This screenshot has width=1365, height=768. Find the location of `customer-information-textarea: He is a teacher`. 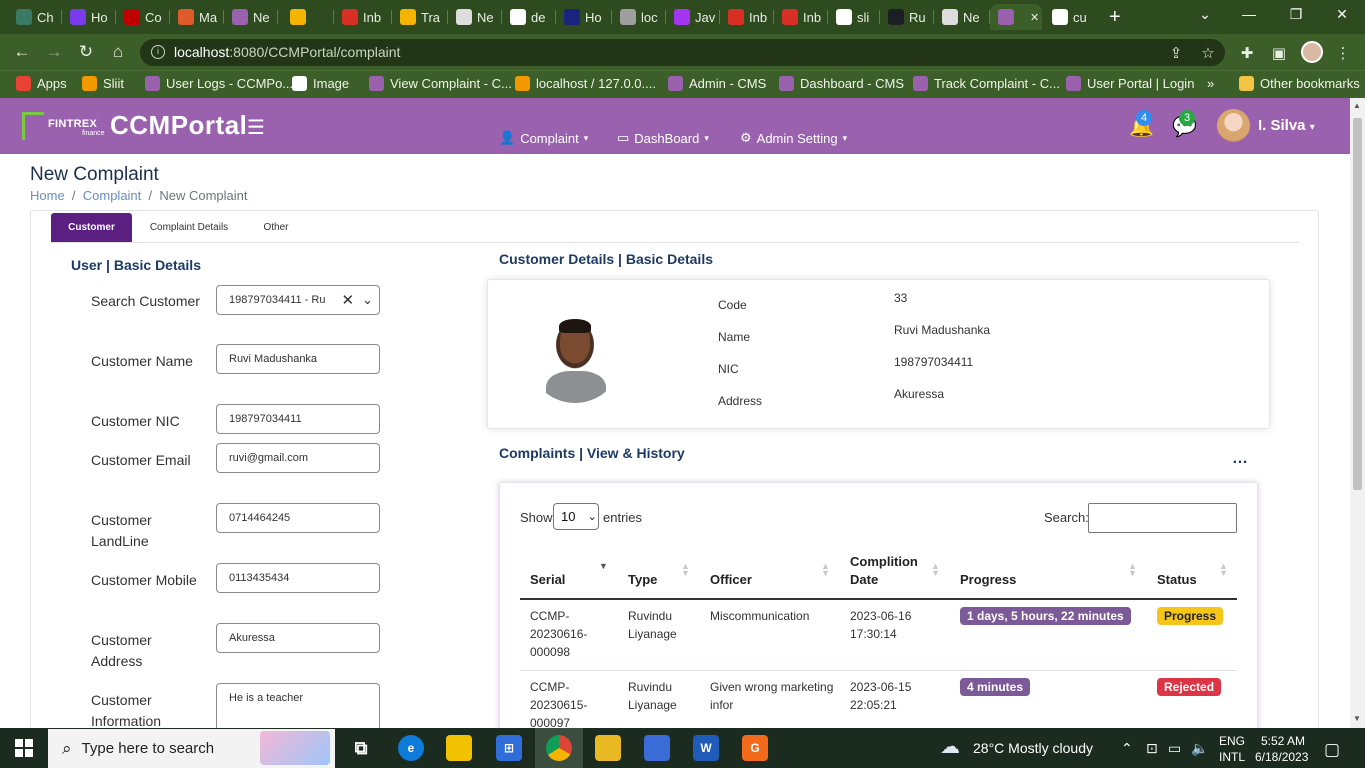

customer-information-textarea: He is a teacher is located at coordinates (298, 707).